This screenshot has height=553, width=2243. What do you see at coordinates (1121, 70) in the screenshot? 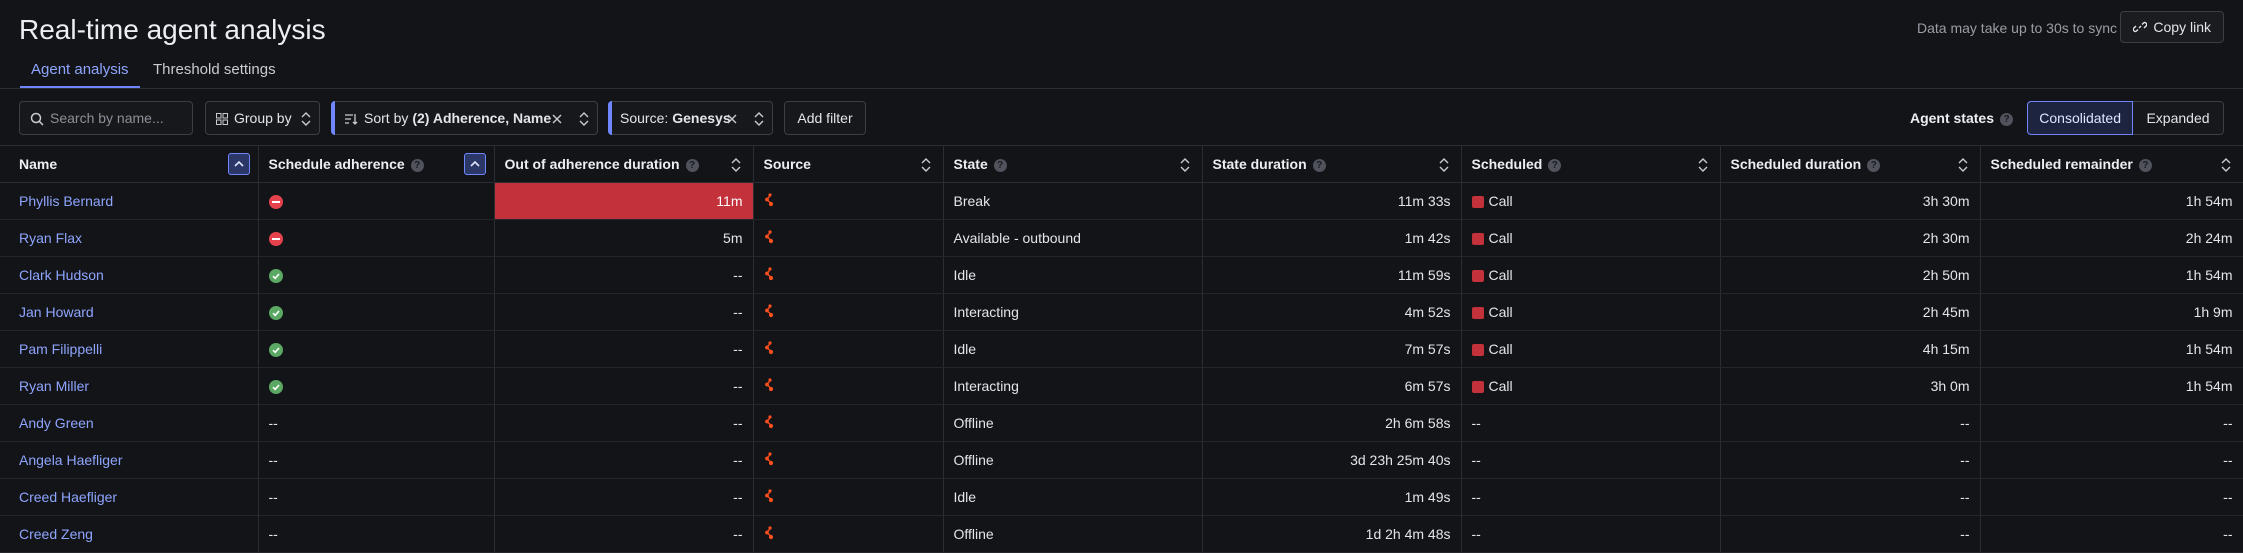
I see `tab-bar: Agent analysis Threshold settings` at bounding box center [1121, 70].